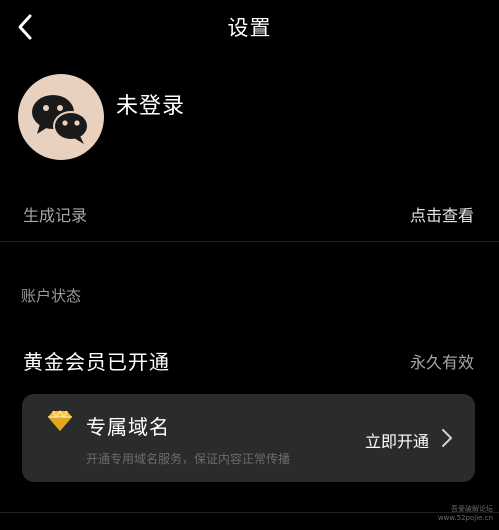 The image size is (499, 530). I want to click on account-section-title: 账户状态, so click(51, 296).